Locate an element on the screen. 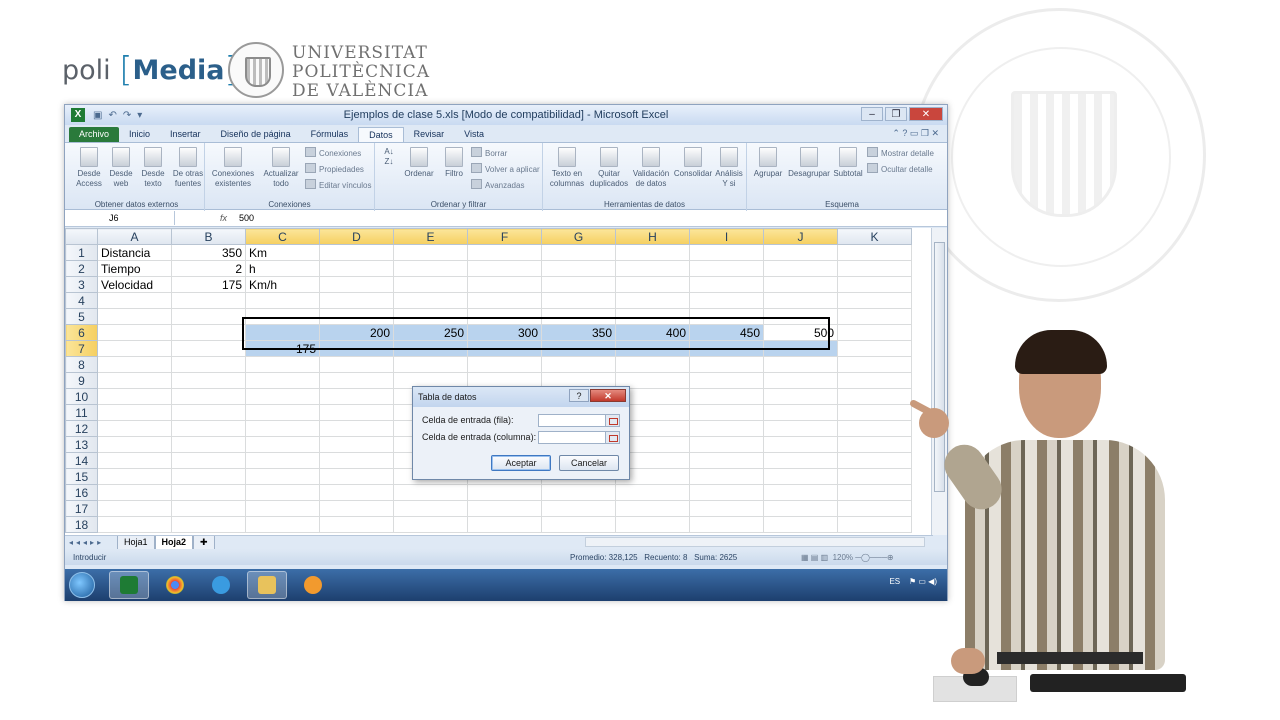 This screenshot has height=720, width=1280. cell-J6: 500 is located at coordinates (800, 332).